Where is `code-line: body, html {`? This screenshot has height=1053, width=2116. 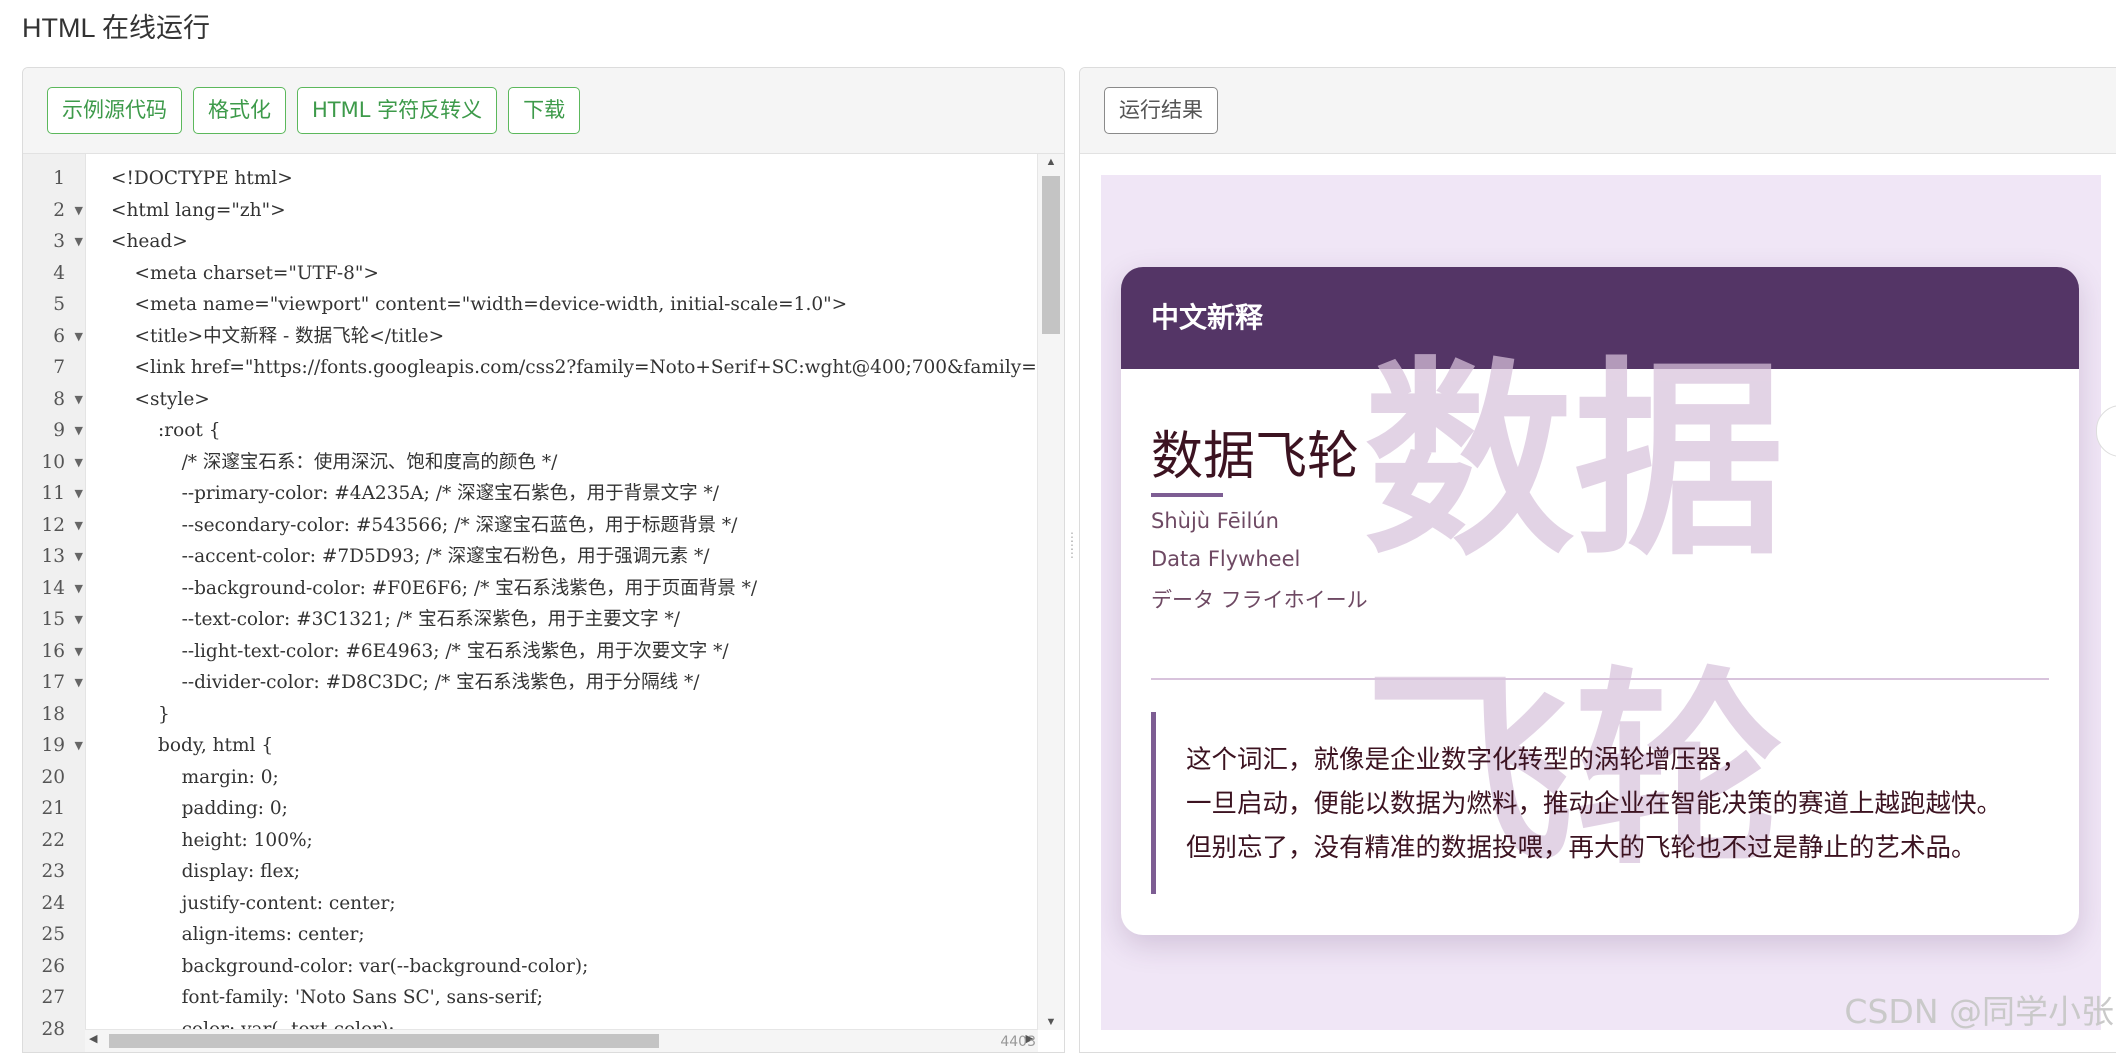 code-line: body, html { is located at coordinates (561, 746).